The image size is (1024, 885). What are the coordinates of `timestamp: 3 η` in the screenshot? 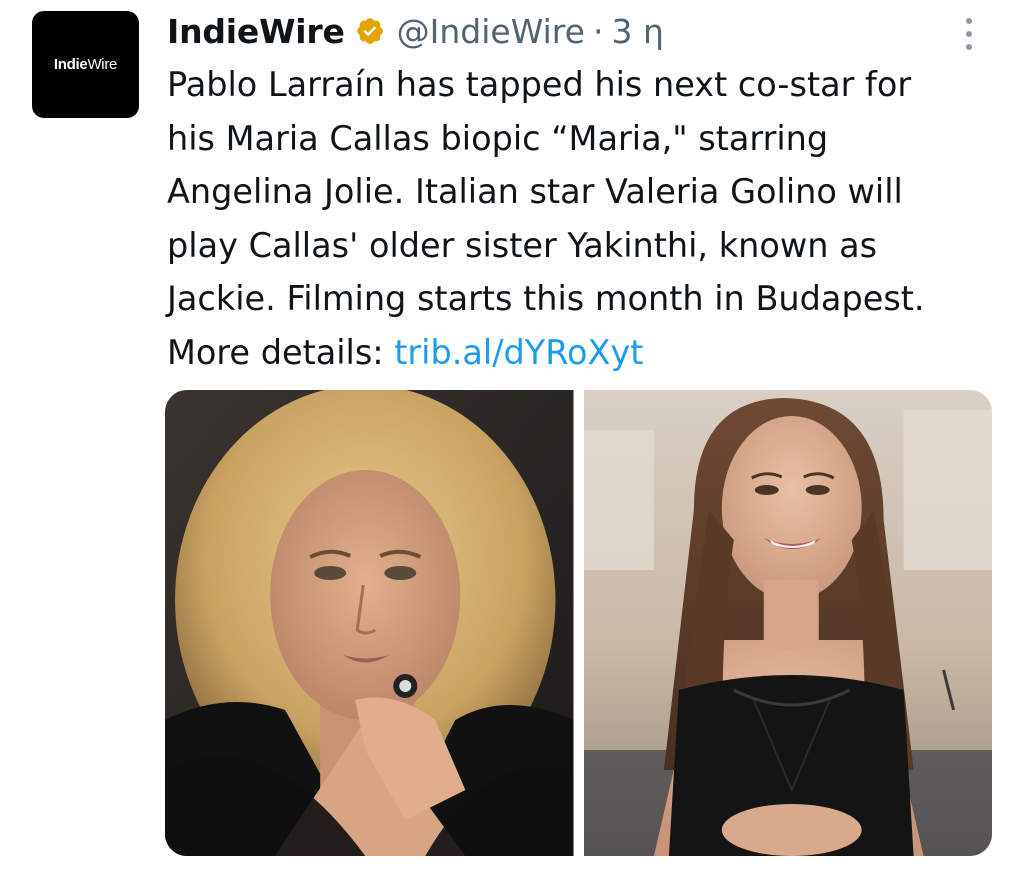 It's located at (637, 31).